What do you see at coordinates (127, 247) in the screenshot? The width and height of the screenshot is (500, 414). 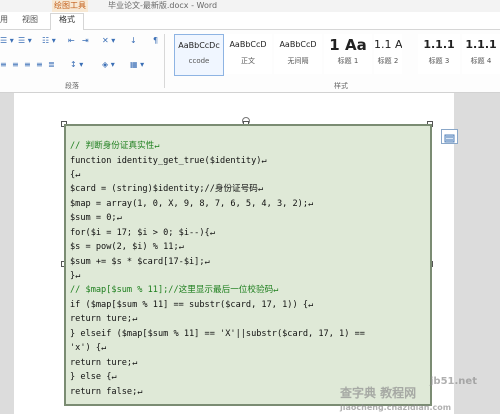 I see `code-line-8: $s = pow(2, $i) % 11;↵` at bounding box center [127, 247].